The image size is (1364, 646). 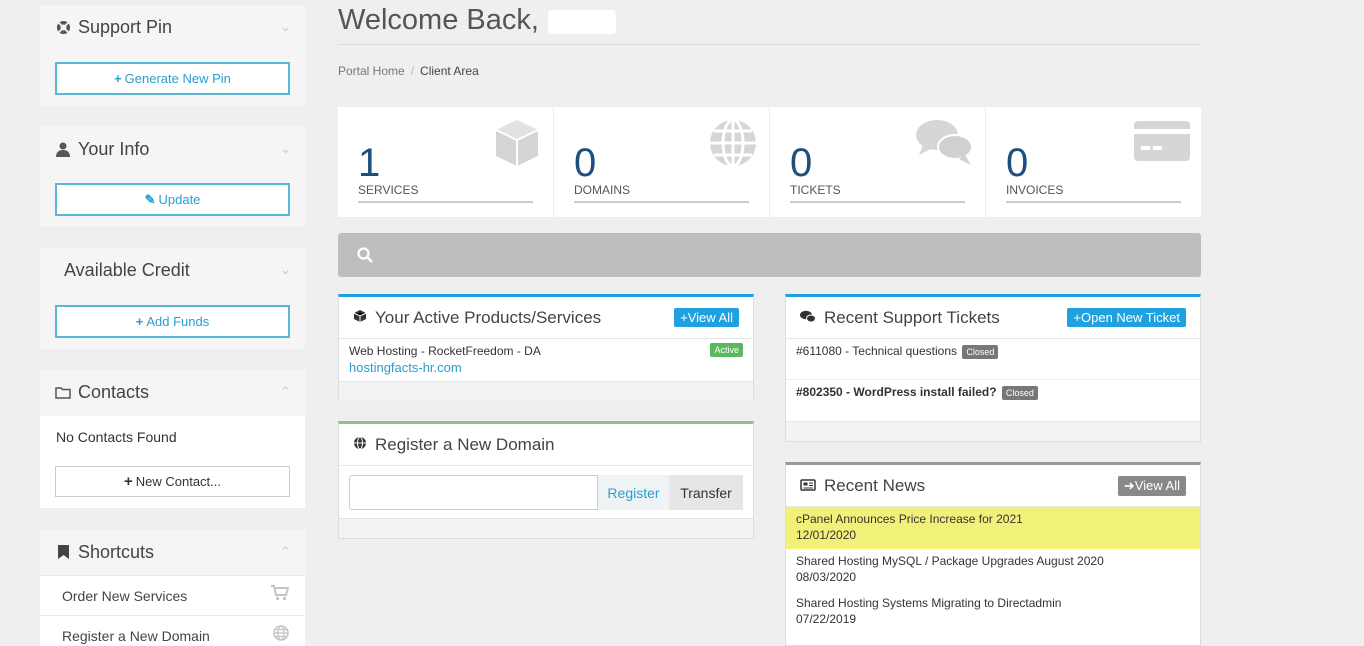 What do you see at coordinates (1093, 162) in the screenshot?
I see `stat-invoices: 0 INVOICES` at bounding box center [1093, 162].